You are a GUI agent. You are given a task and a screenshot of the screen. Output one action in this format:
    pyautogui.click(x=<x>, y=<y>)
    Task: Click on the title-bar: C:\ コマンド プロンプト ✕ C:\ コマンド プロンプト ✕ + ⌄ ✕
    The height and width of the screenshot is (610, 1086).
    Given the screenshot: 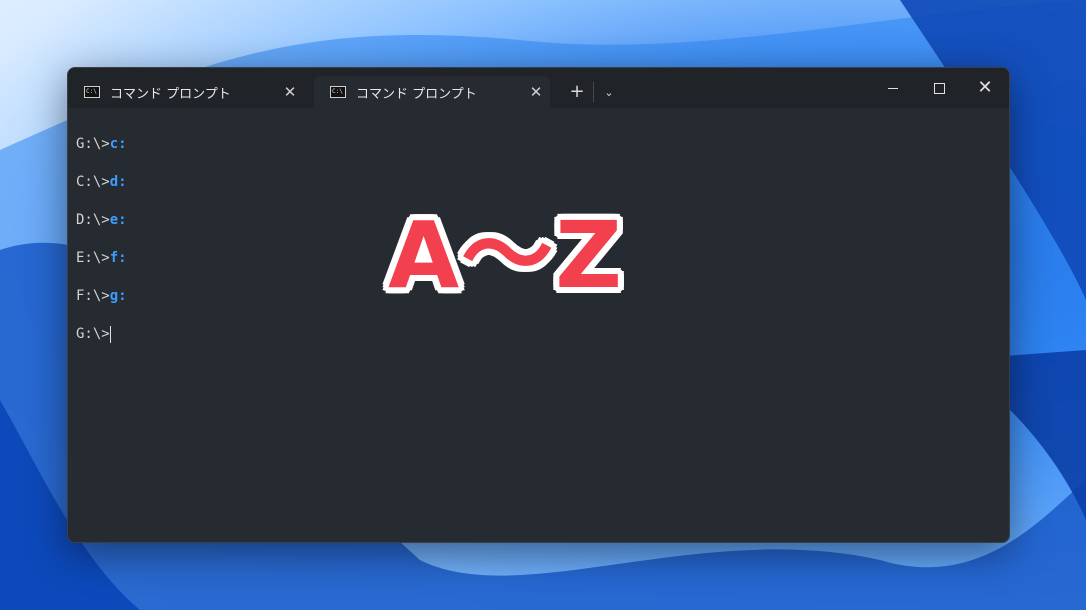 What is the action you would take?
    pyautogui.click(x=538, y=88)
    